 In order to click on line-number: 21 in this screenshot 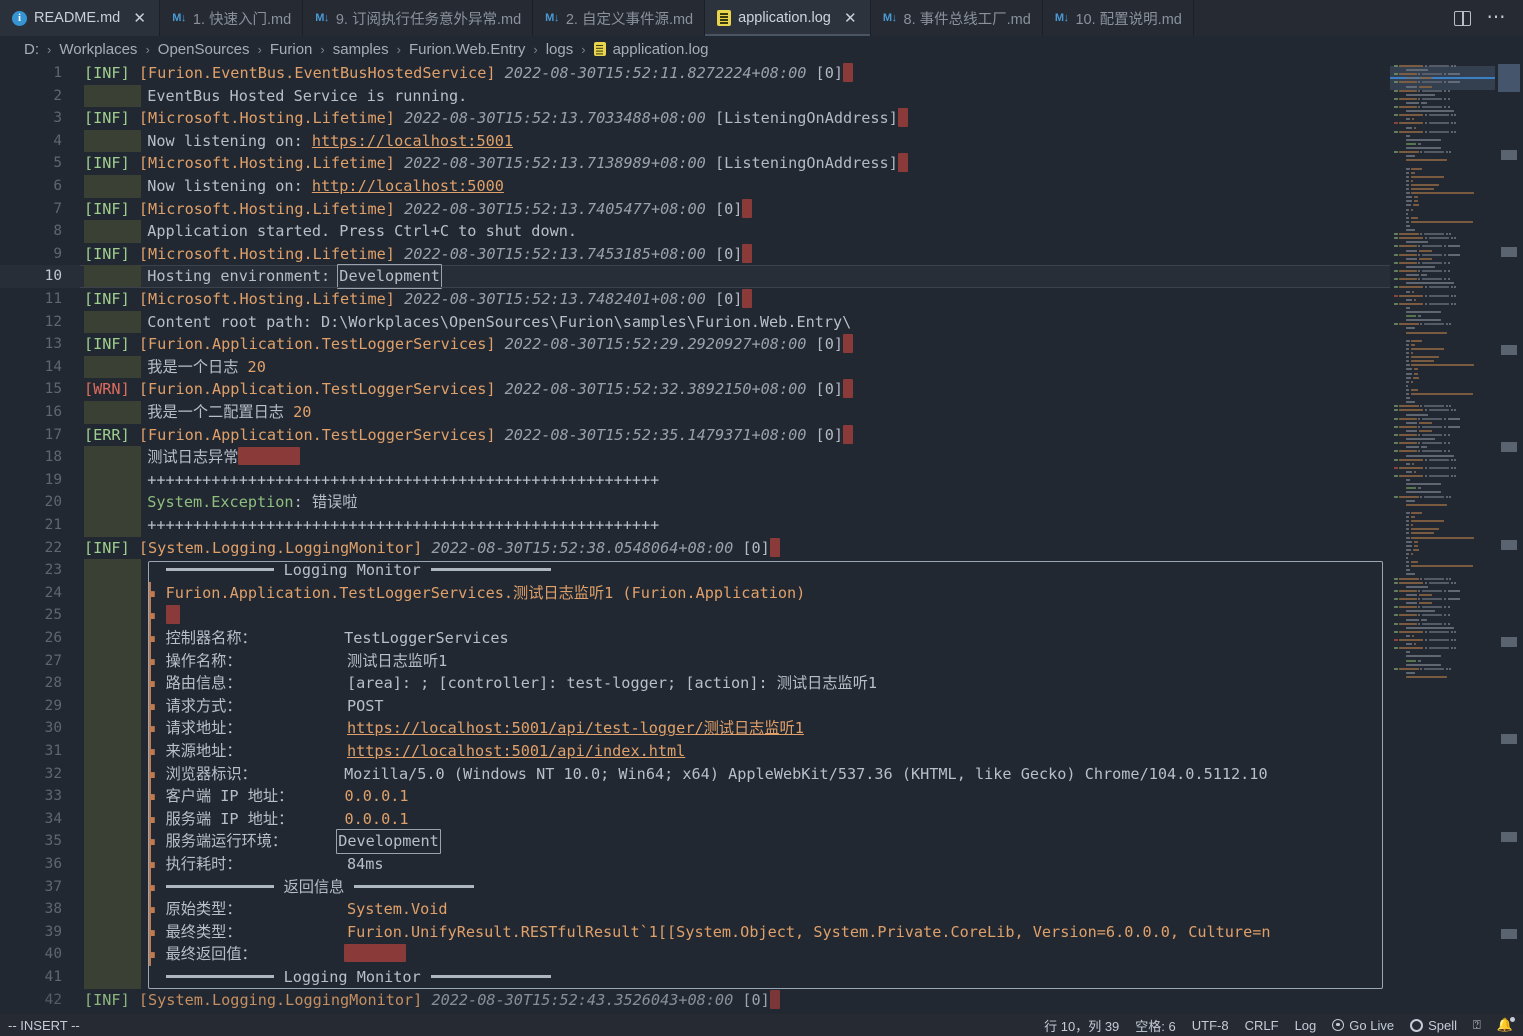, I will do `click(53, 525)`.